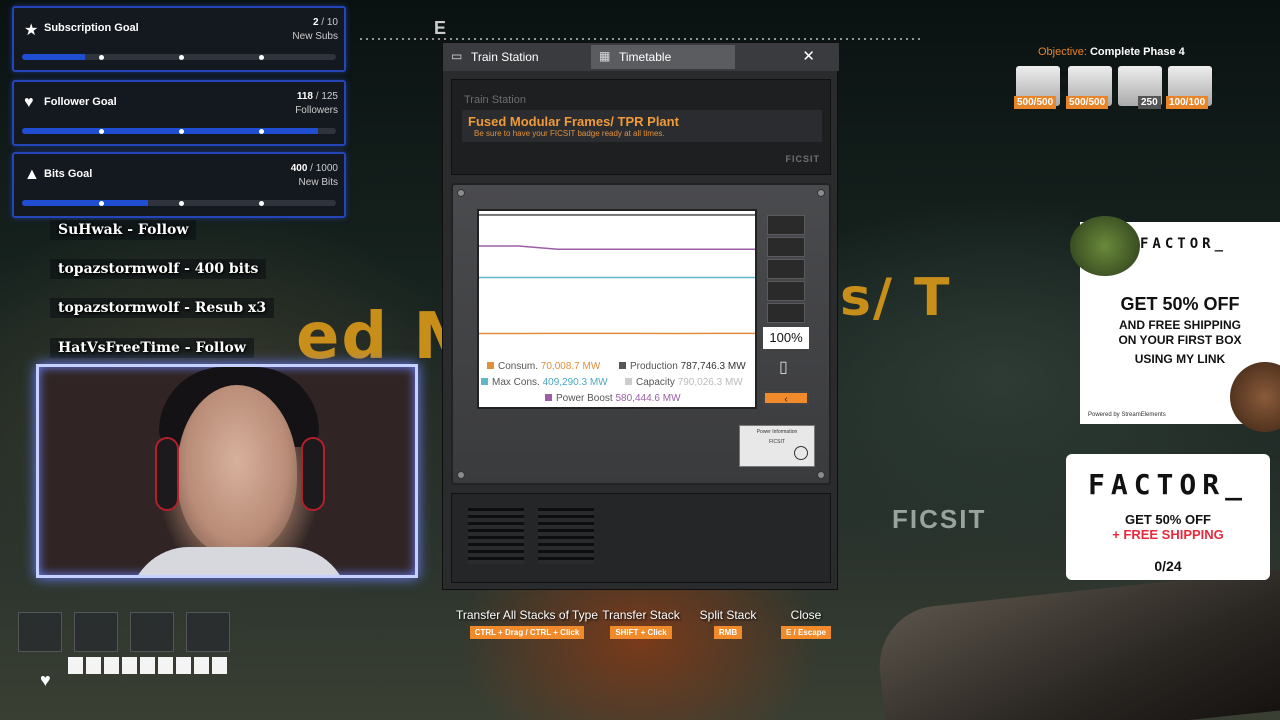  Describe the element at coordinates (316, 103) in the screenshot. I see `goal-count: 118 / 125 Followers` at that location.